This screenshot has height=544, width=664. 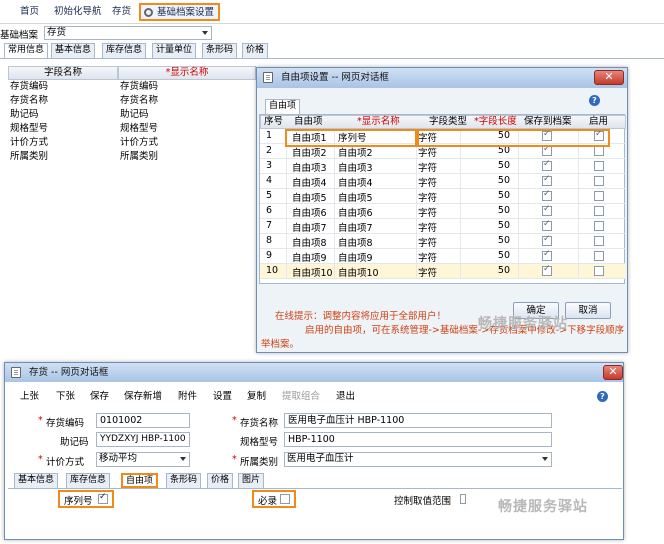 What do you see at coordinates (523, 324) in the screenshot?
I see `watermark-top: 畅捷服务驿站` at bounding box center [523, 324].